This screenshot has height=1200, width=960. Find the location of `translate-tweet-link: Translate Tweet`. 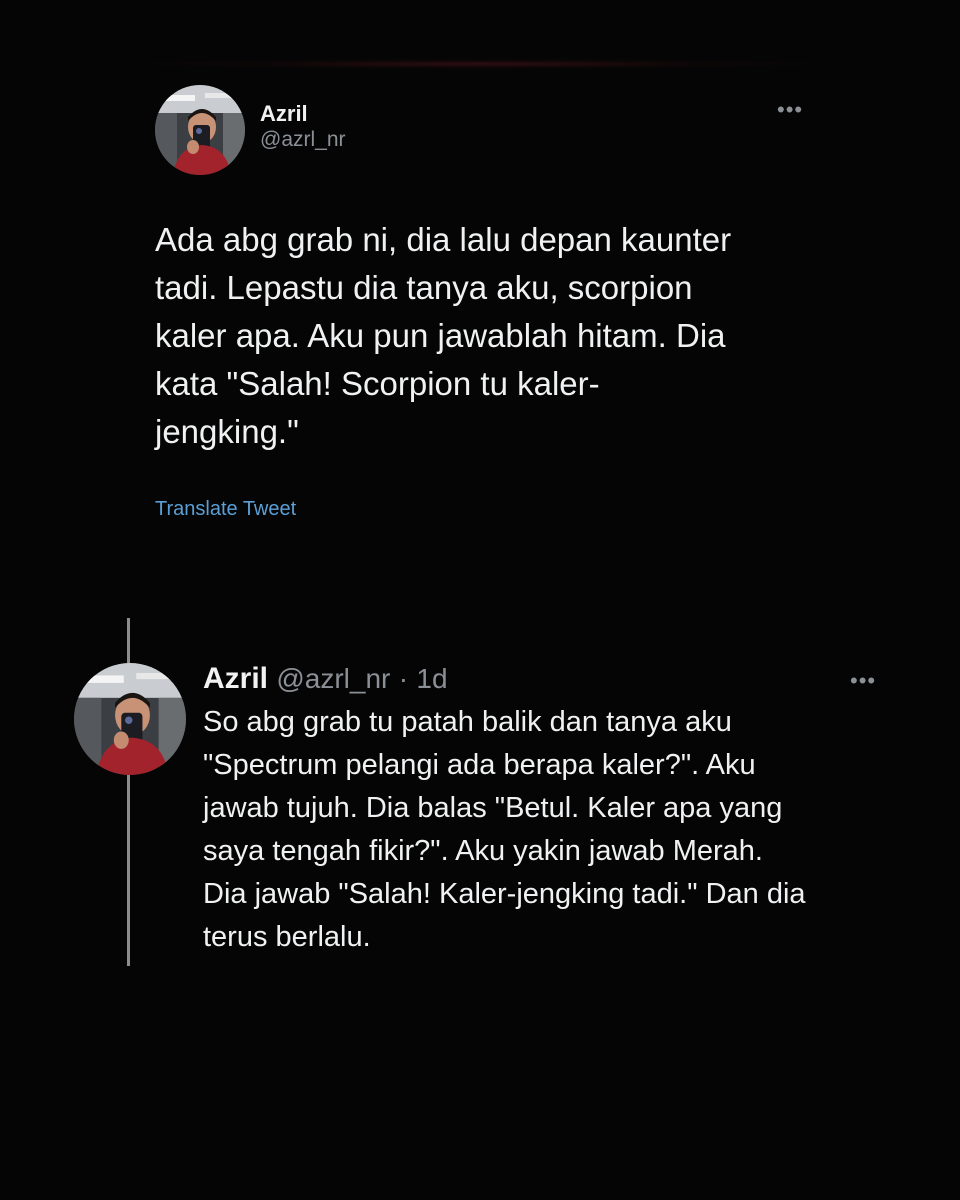

translate-tweet-link: Translate Tweet is located at coordinates (225, 509).